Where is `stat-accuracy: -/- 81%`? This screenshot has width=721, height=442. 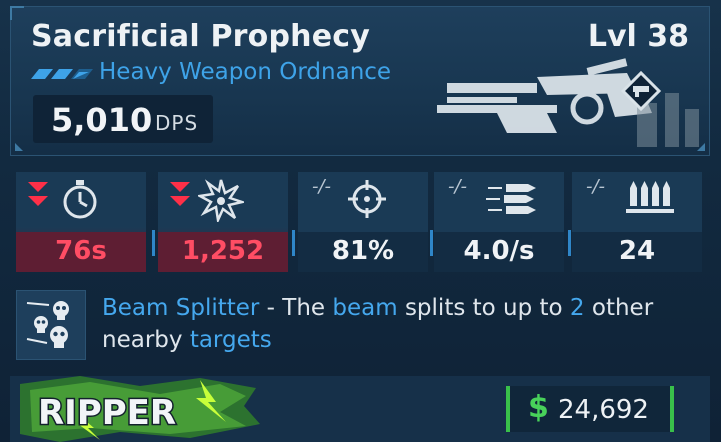 stat-accuracy: -/- 81% is located at coordinates (363, 222).